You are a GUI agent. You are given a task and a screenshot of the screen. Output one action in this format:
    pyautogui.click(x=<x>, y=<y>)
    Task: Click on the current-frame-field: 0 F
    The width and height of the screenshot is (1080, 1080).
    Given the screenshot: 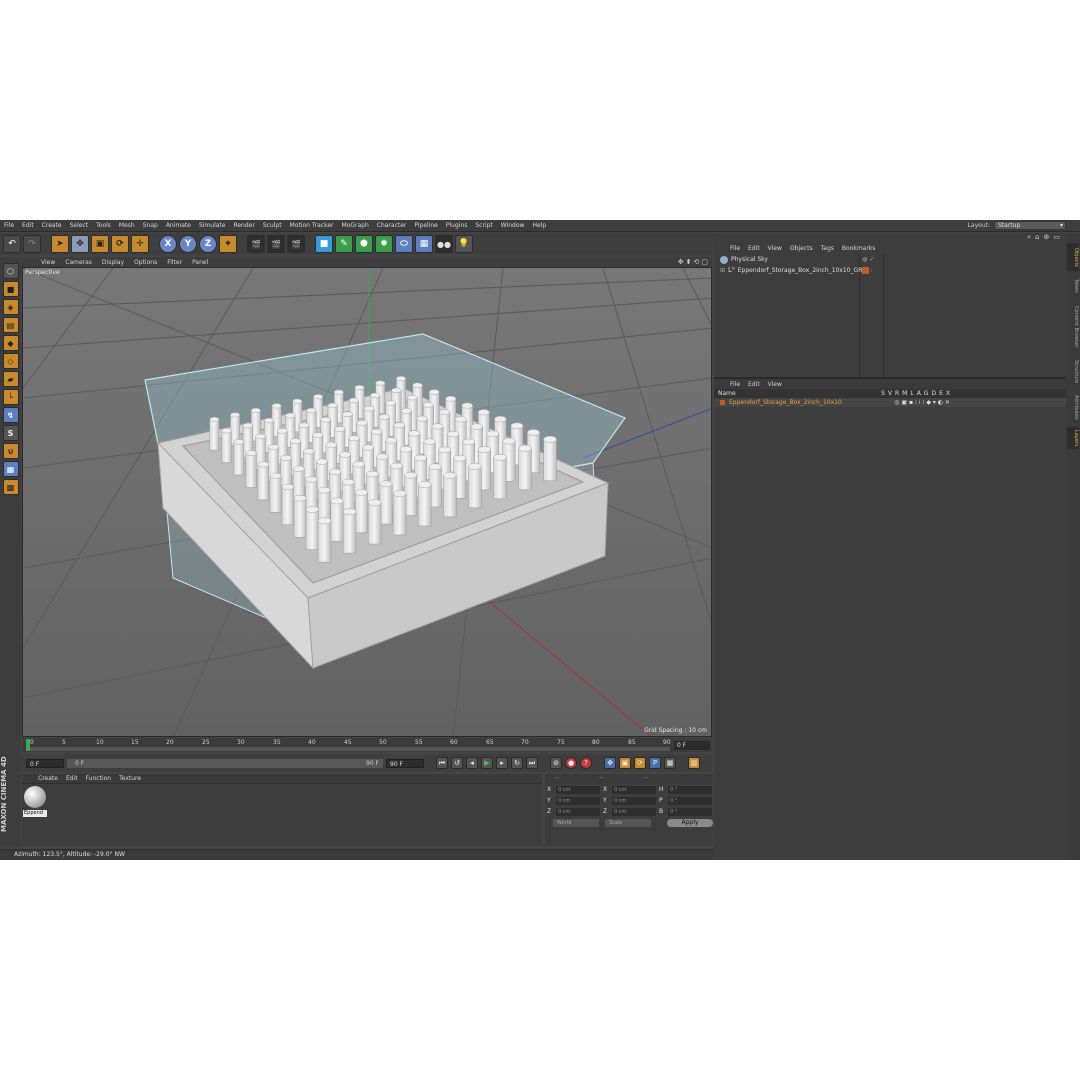 What is the action you would take?
    pyautogui.click(x=692, y=745)
    